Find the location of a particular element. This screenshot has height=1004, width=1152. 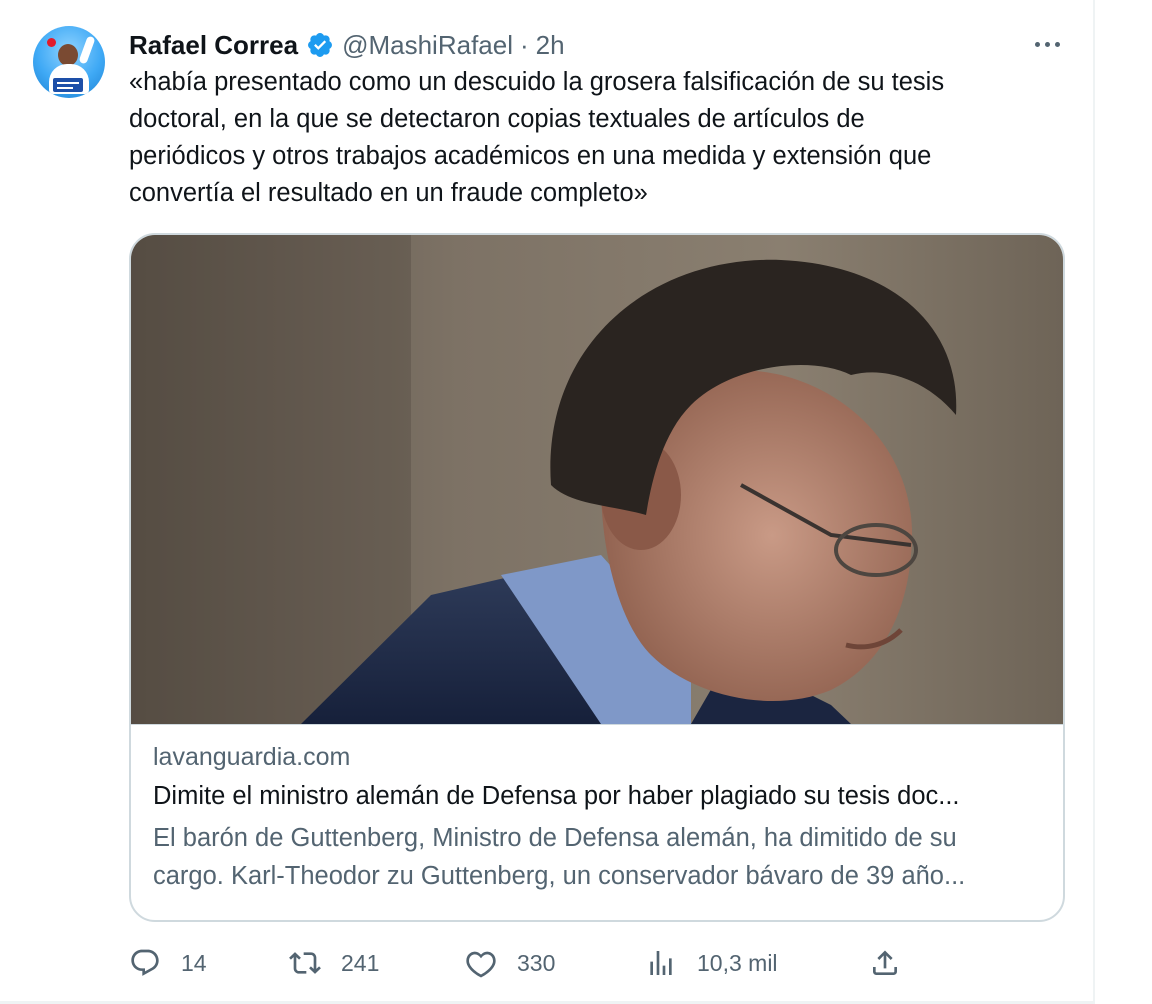

share-button is located at coordinates (885, 963).